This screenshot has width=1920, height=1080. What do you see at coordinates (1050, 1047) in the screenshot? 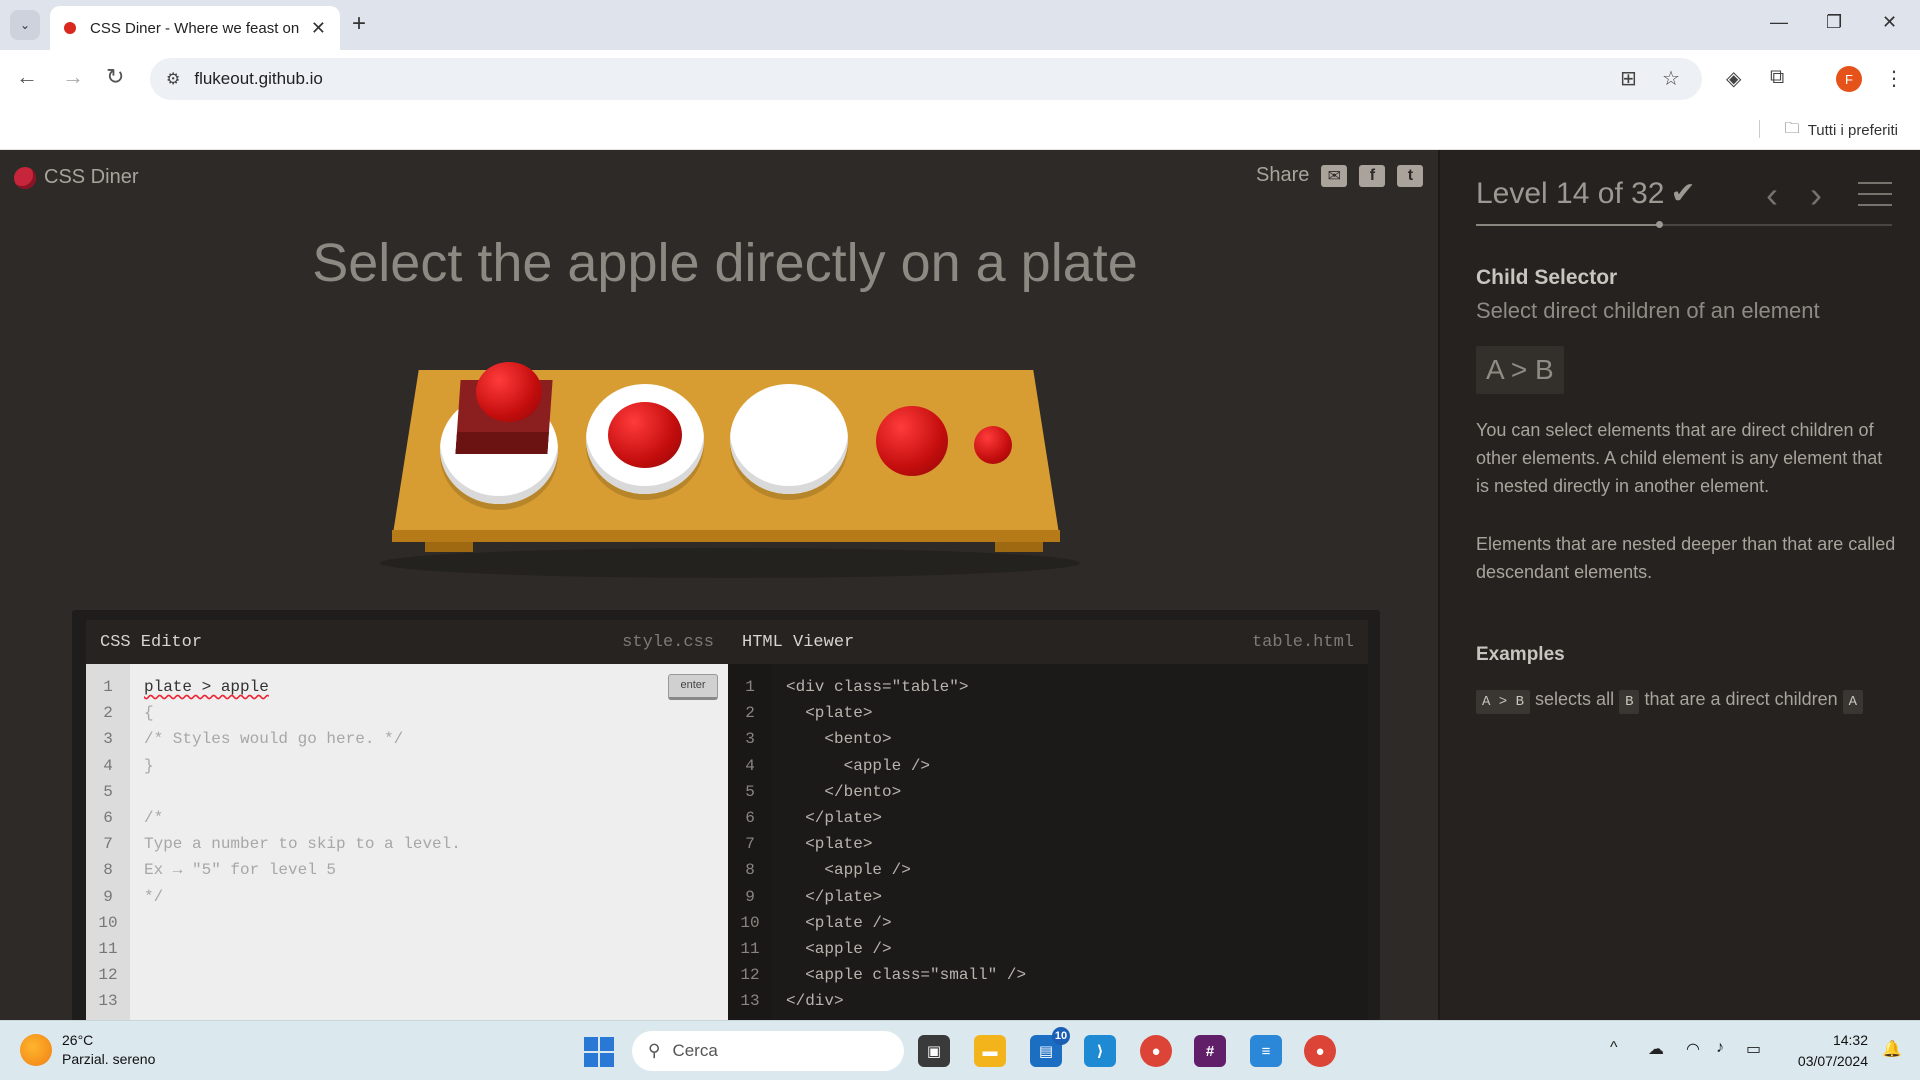
I see `outlook-icon: ▤ 10` at bounding box center [1050, 1047].